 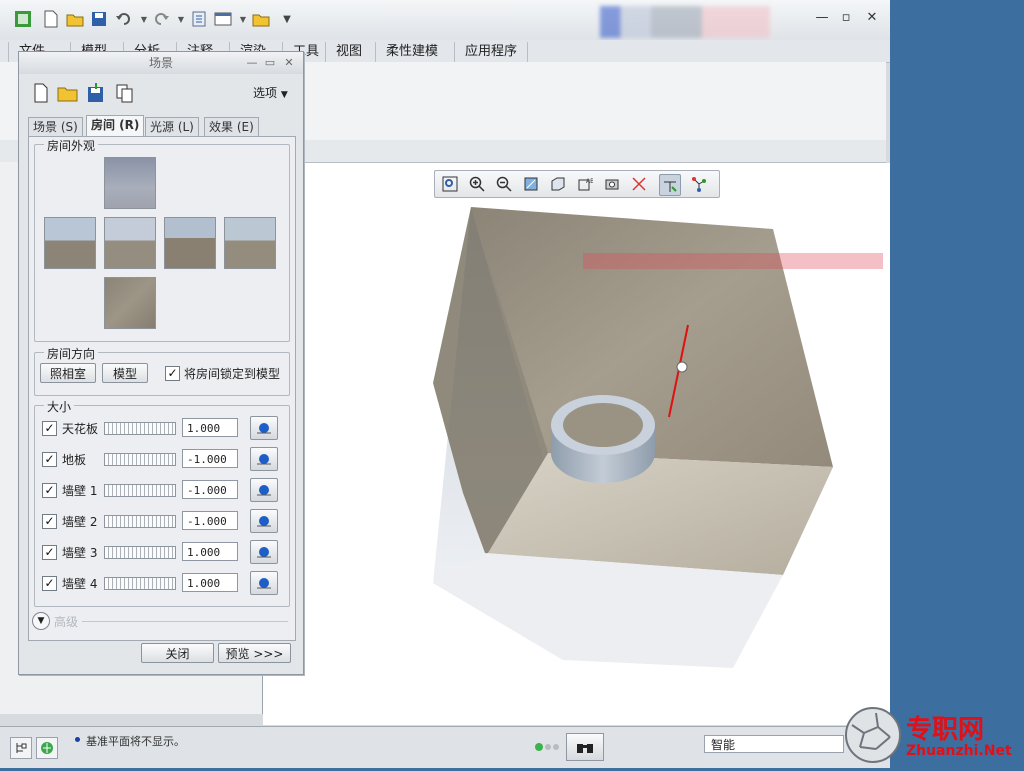 I want to click on repaint-icon, so click(x=531, y=184).